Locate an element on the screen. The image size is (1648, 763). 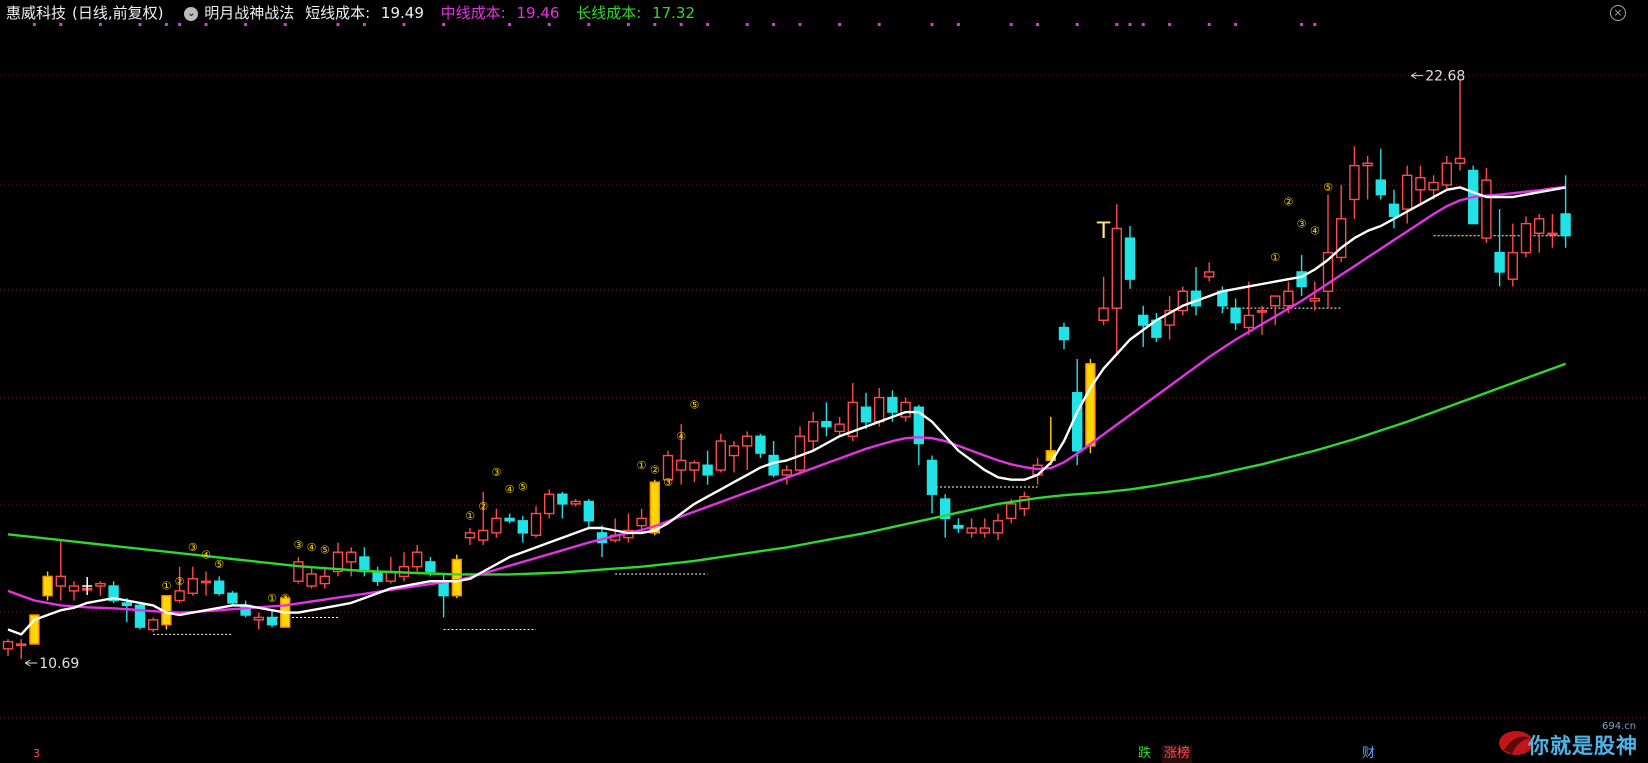
corner-badge: 3 is located at coordinates (36, 754).